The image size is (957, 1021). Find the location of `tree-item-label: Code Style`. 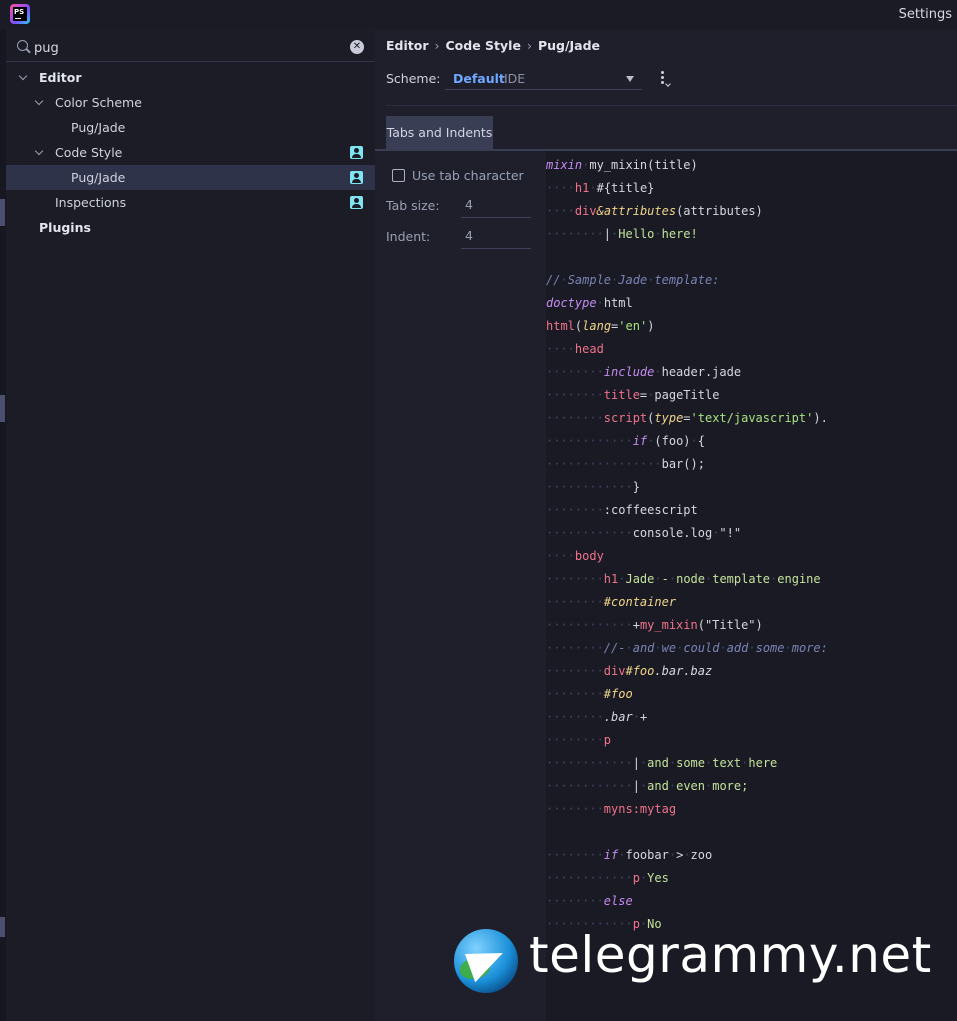

tree-item-label: Code Style is located at coordinates (89, 152).